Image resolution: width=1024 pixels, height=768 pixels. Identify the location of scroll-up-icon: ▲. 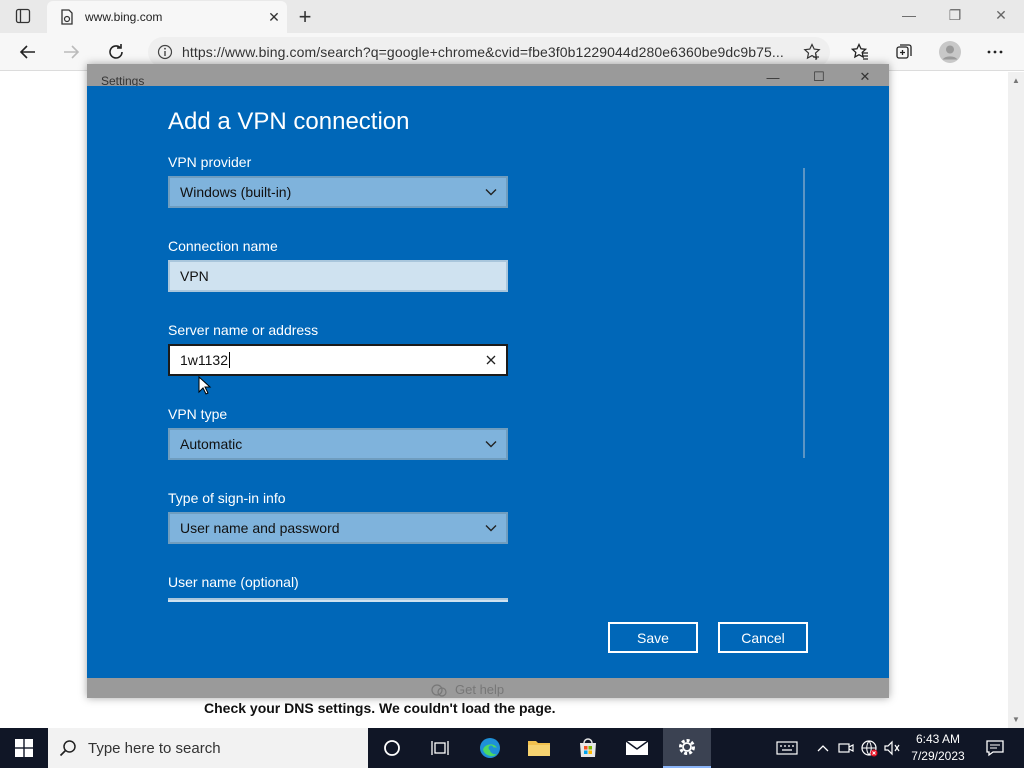
(1016, 80).